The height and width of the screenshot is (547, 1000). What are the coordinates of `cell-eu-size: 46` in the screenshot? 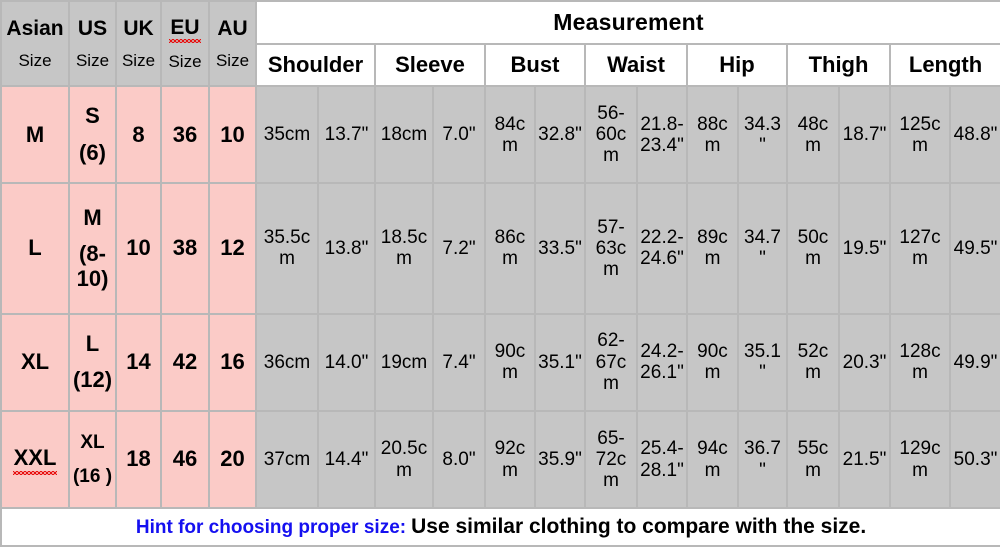 It's located at (185, 459).